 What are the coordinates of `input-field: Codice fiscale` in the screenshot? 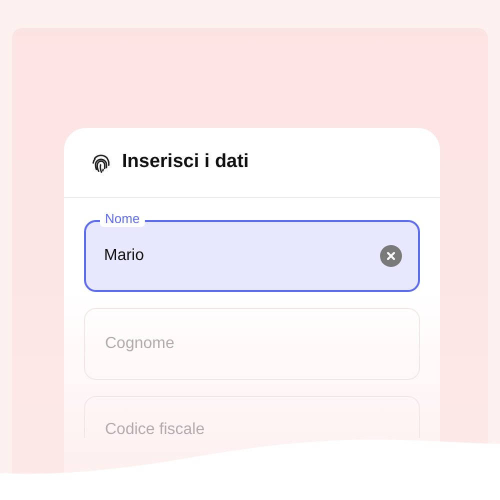 It's located at (252, 417).